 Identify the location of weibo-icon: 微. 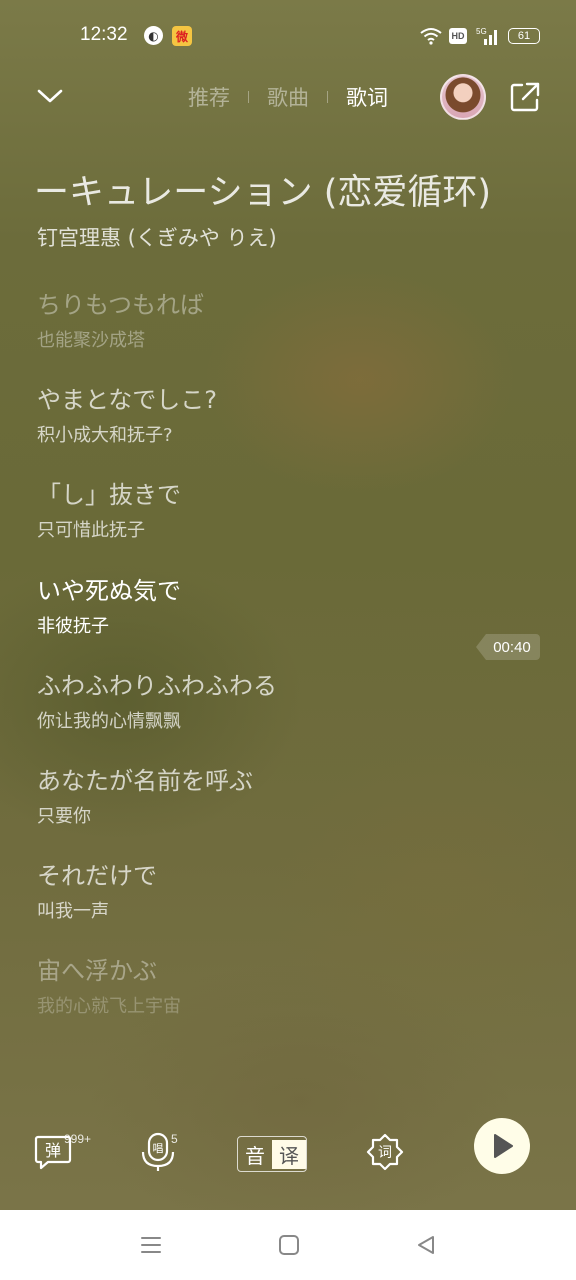
(182, 36).